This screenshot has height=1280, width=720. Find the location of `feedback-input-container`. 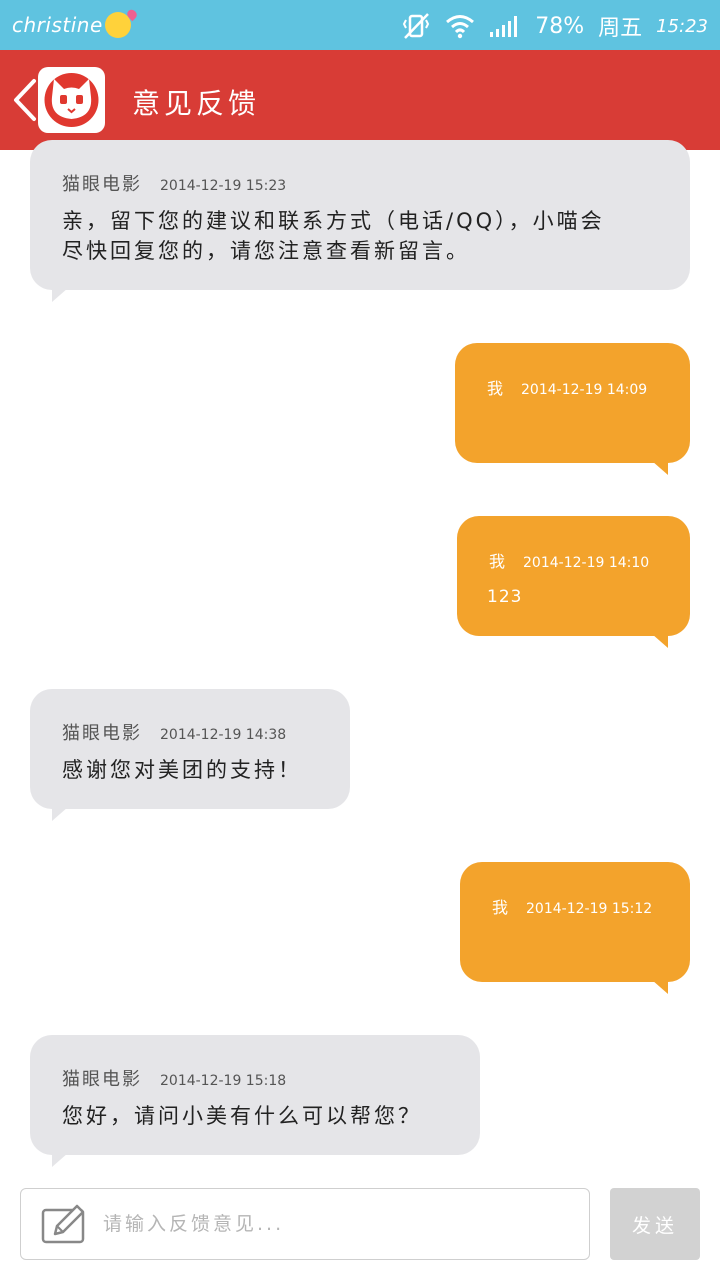

feedback-input-container is located at coordinates (305, 1224).